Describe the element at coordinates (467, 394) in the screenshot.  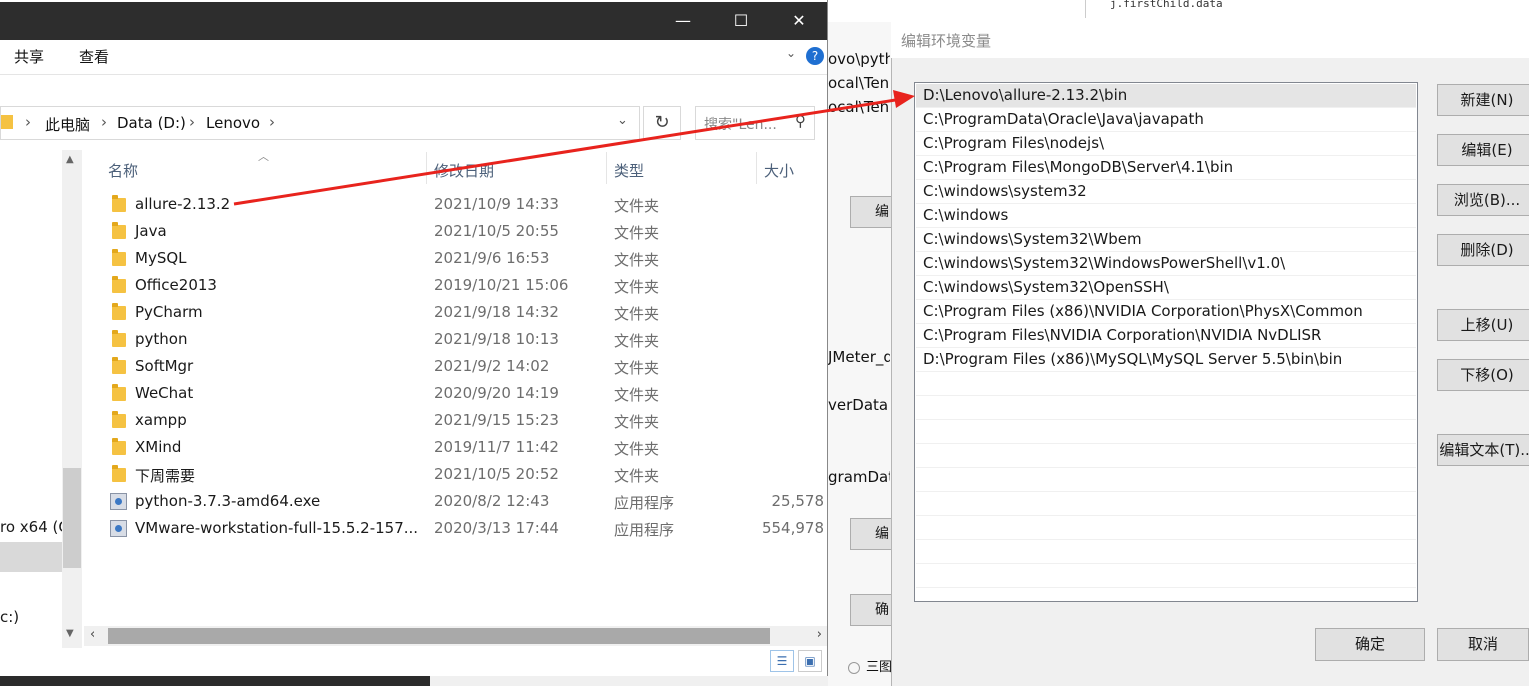
I see `file-row: WeChat 2020/9/20 14:19 文件夹` at that location.